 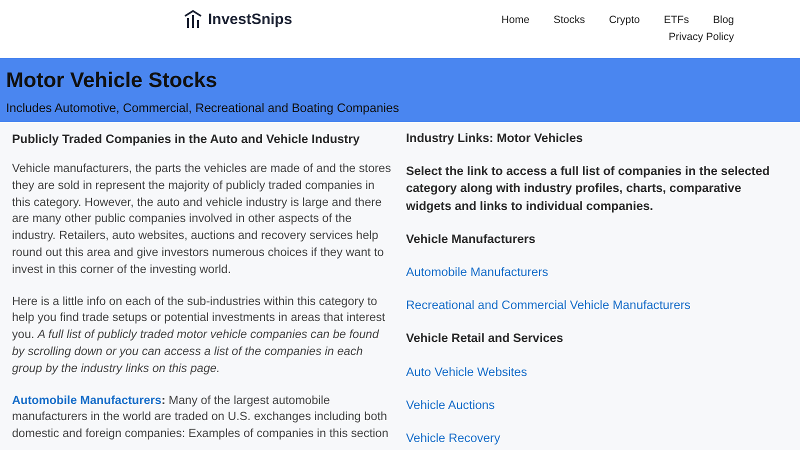 What do you see at coordinates (689, 37) in the screenshot?
I see `nav-link: Privacy Policy` at bounding box center [689, 37].